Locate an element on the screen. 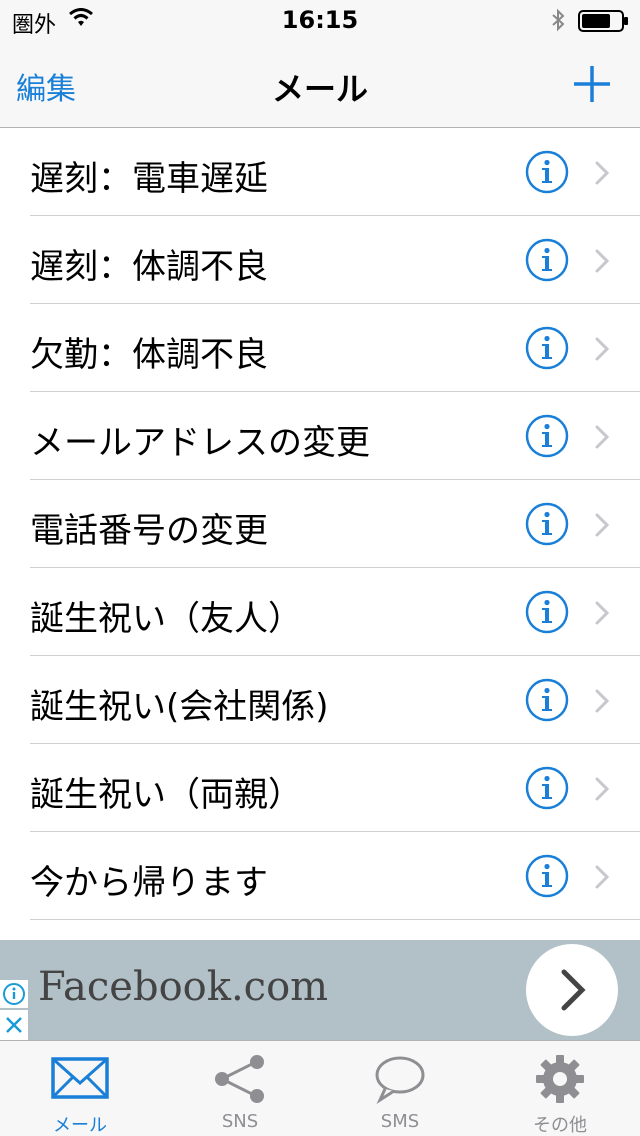 This screenshot has height=1136, width=640. list-item: 今から帰ります is located at coordinates (320, 876).